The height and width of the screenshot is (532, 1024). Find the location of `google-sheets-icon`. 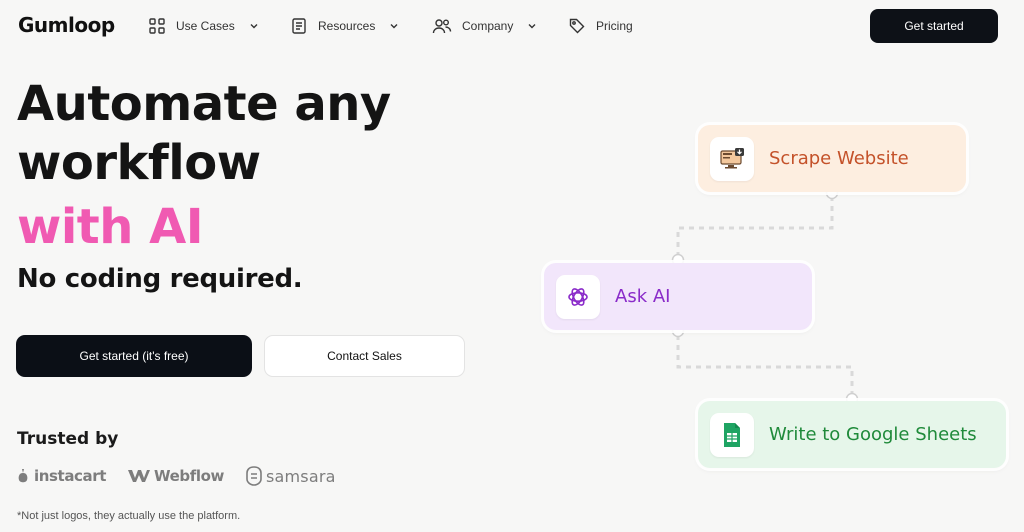

google-sheets-icon is located at coordinates (732, 434).